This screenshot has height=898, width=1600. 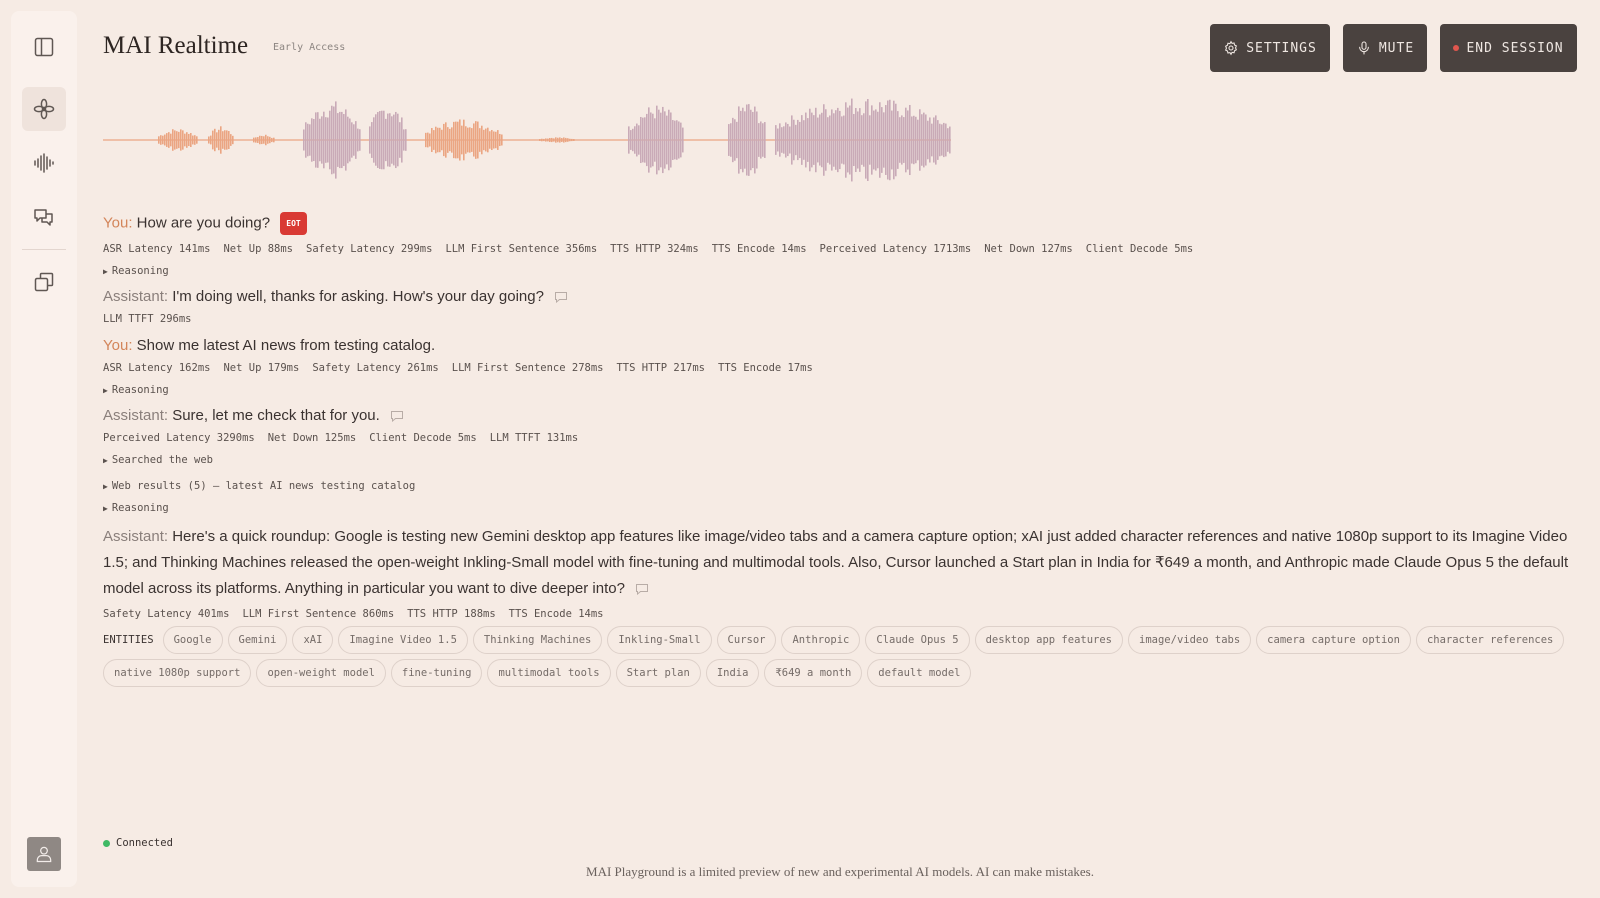 I want to click on sidebar-item-copy, so click(x=44, y=282).